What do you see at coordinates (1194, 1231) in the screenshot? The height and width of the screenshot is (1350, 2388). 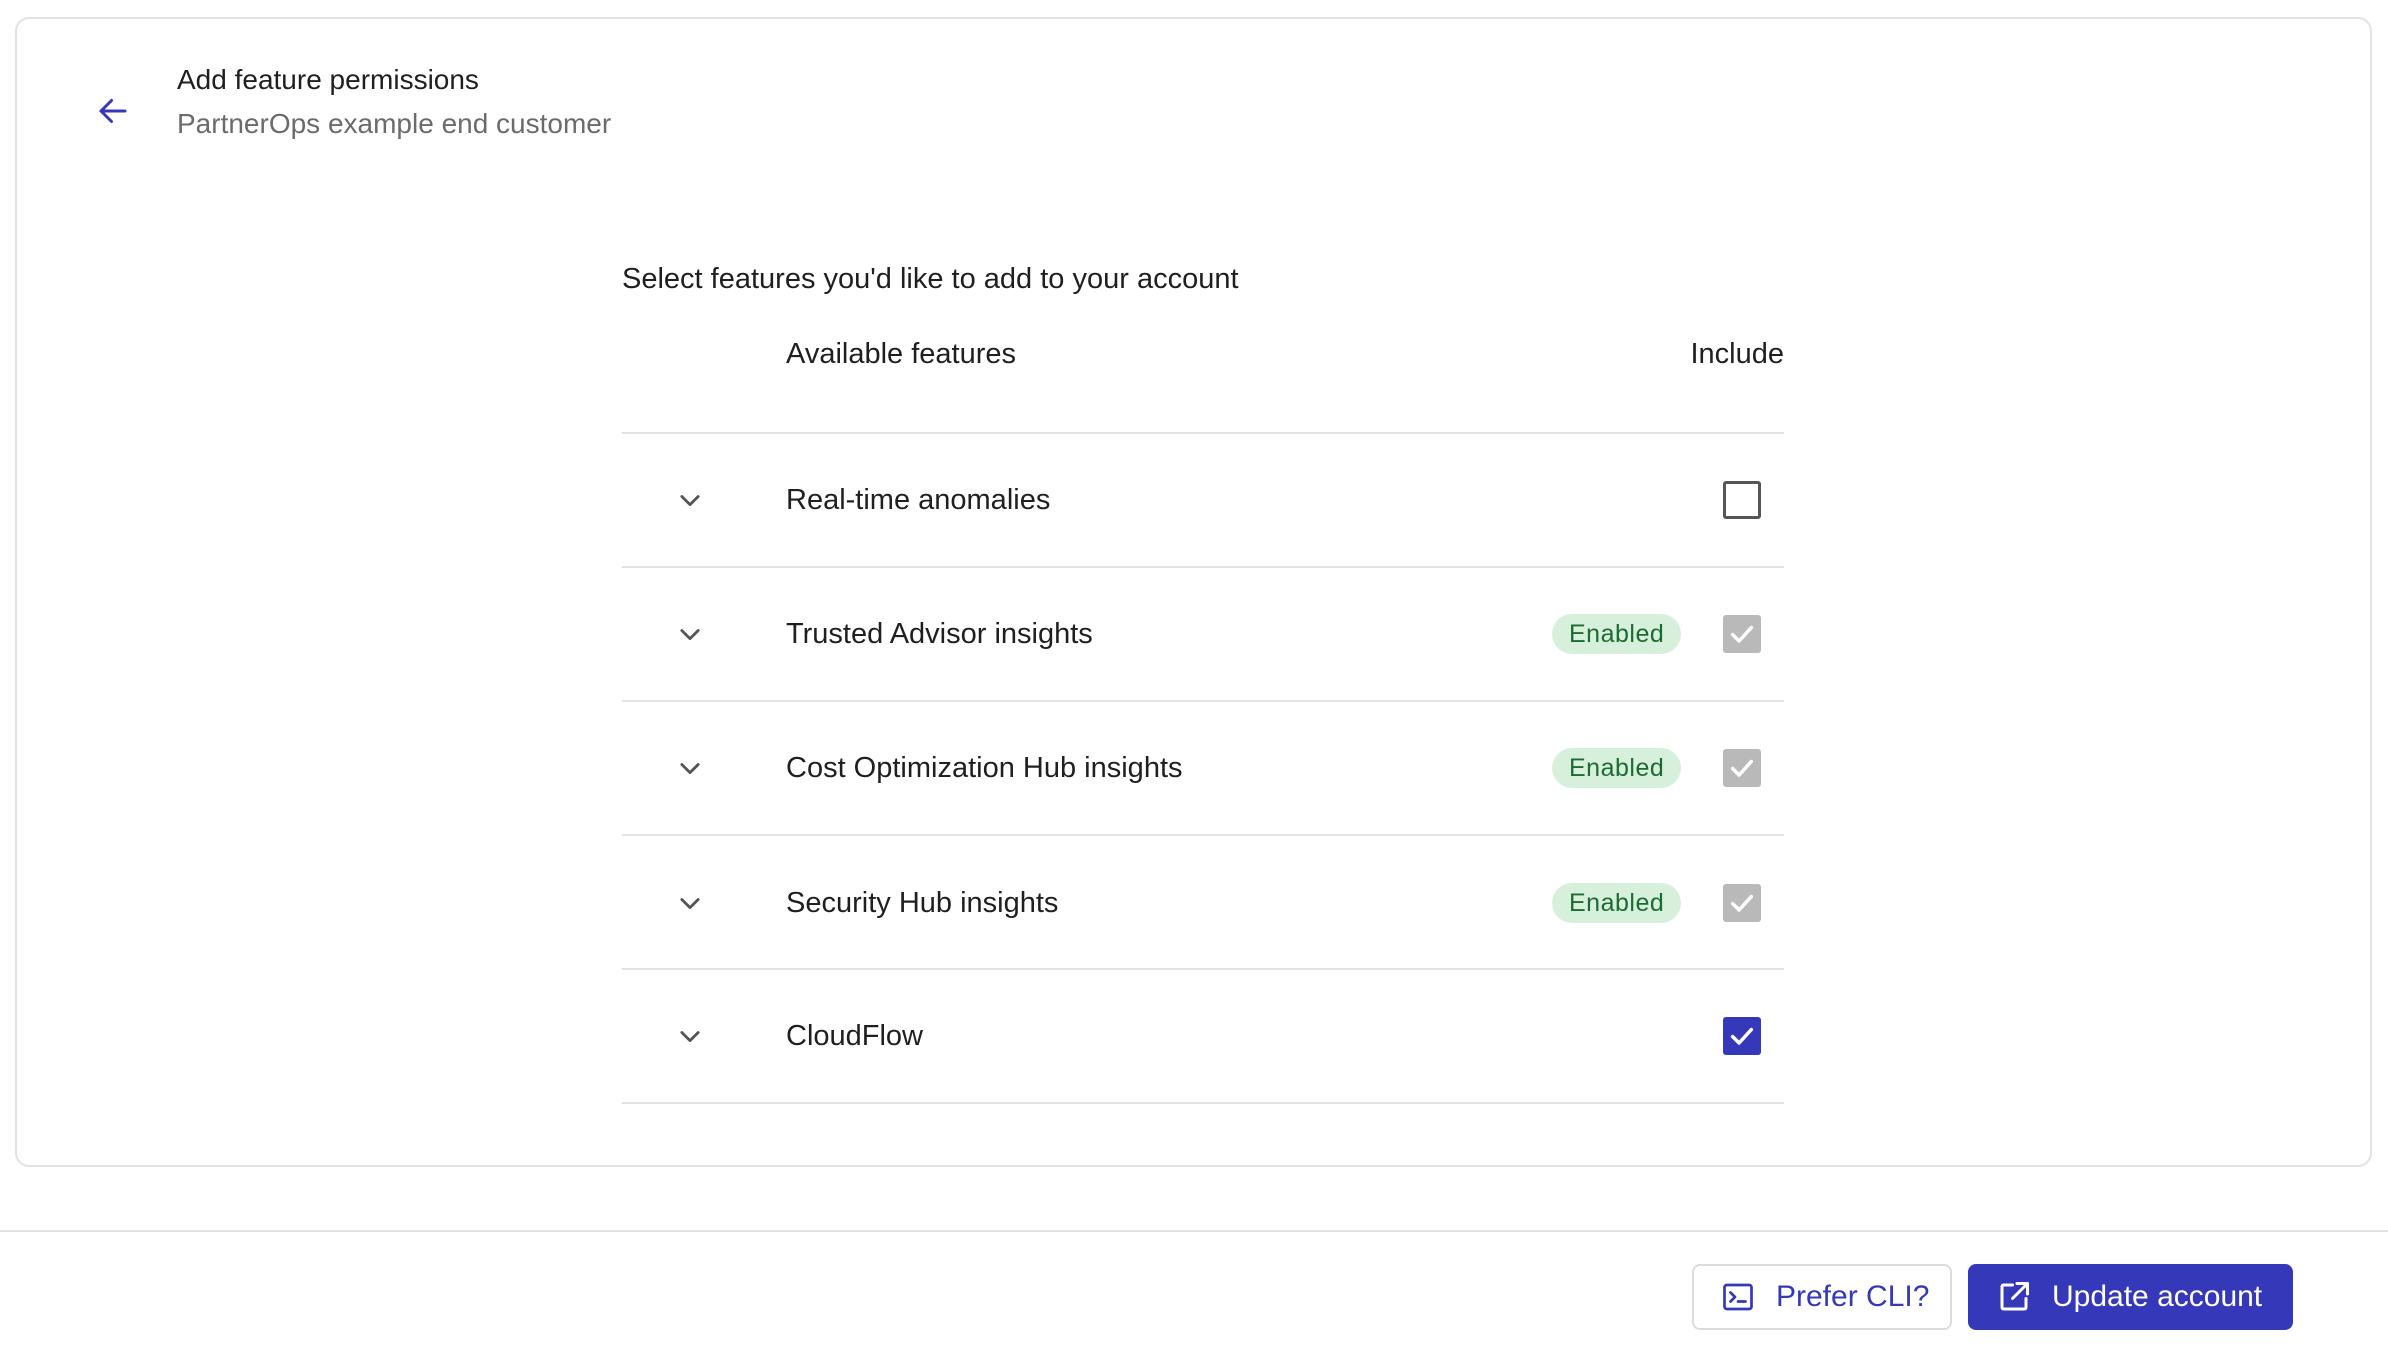 I see `footer-divider` at bounding box center [1194, 1231].